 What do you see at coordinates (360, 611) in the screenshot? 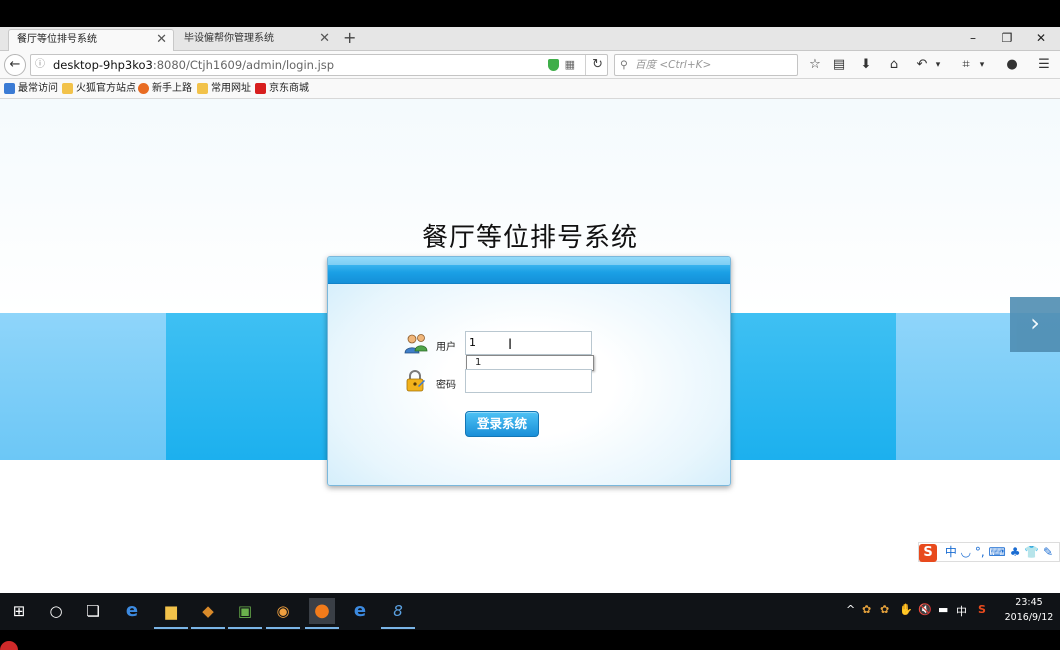
I see `ie-browser-icon: e` at bounding box center [360, 611].